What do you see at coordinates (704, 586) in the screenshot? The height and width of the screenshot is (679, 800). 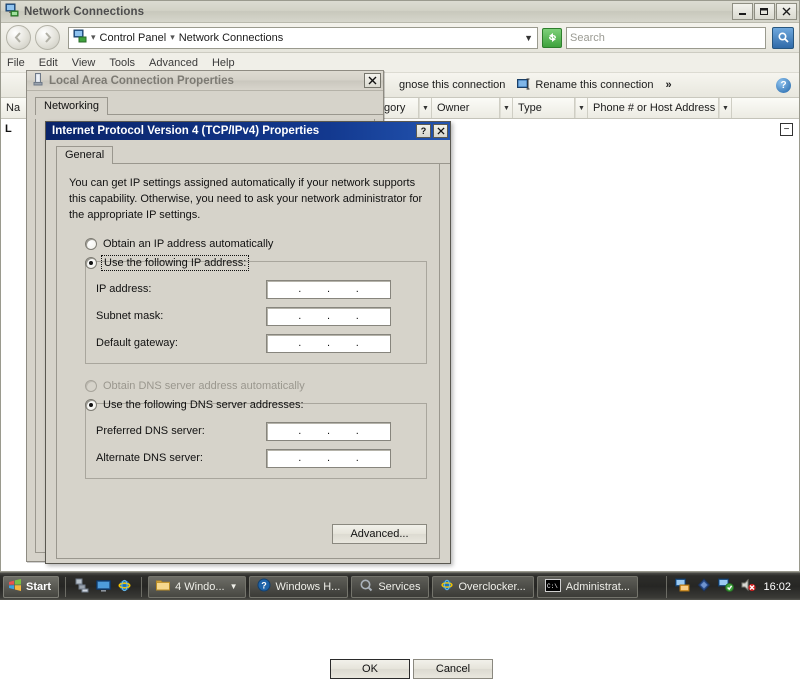 I see `security-icon` at bounding box center [704, 586].